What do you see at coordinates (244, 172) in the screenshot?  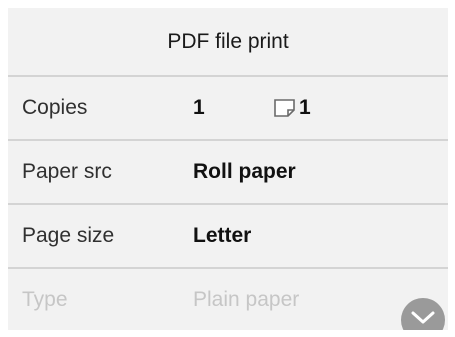 I see `paper-source-value: Roll paper` at bounding box center [244, 172].